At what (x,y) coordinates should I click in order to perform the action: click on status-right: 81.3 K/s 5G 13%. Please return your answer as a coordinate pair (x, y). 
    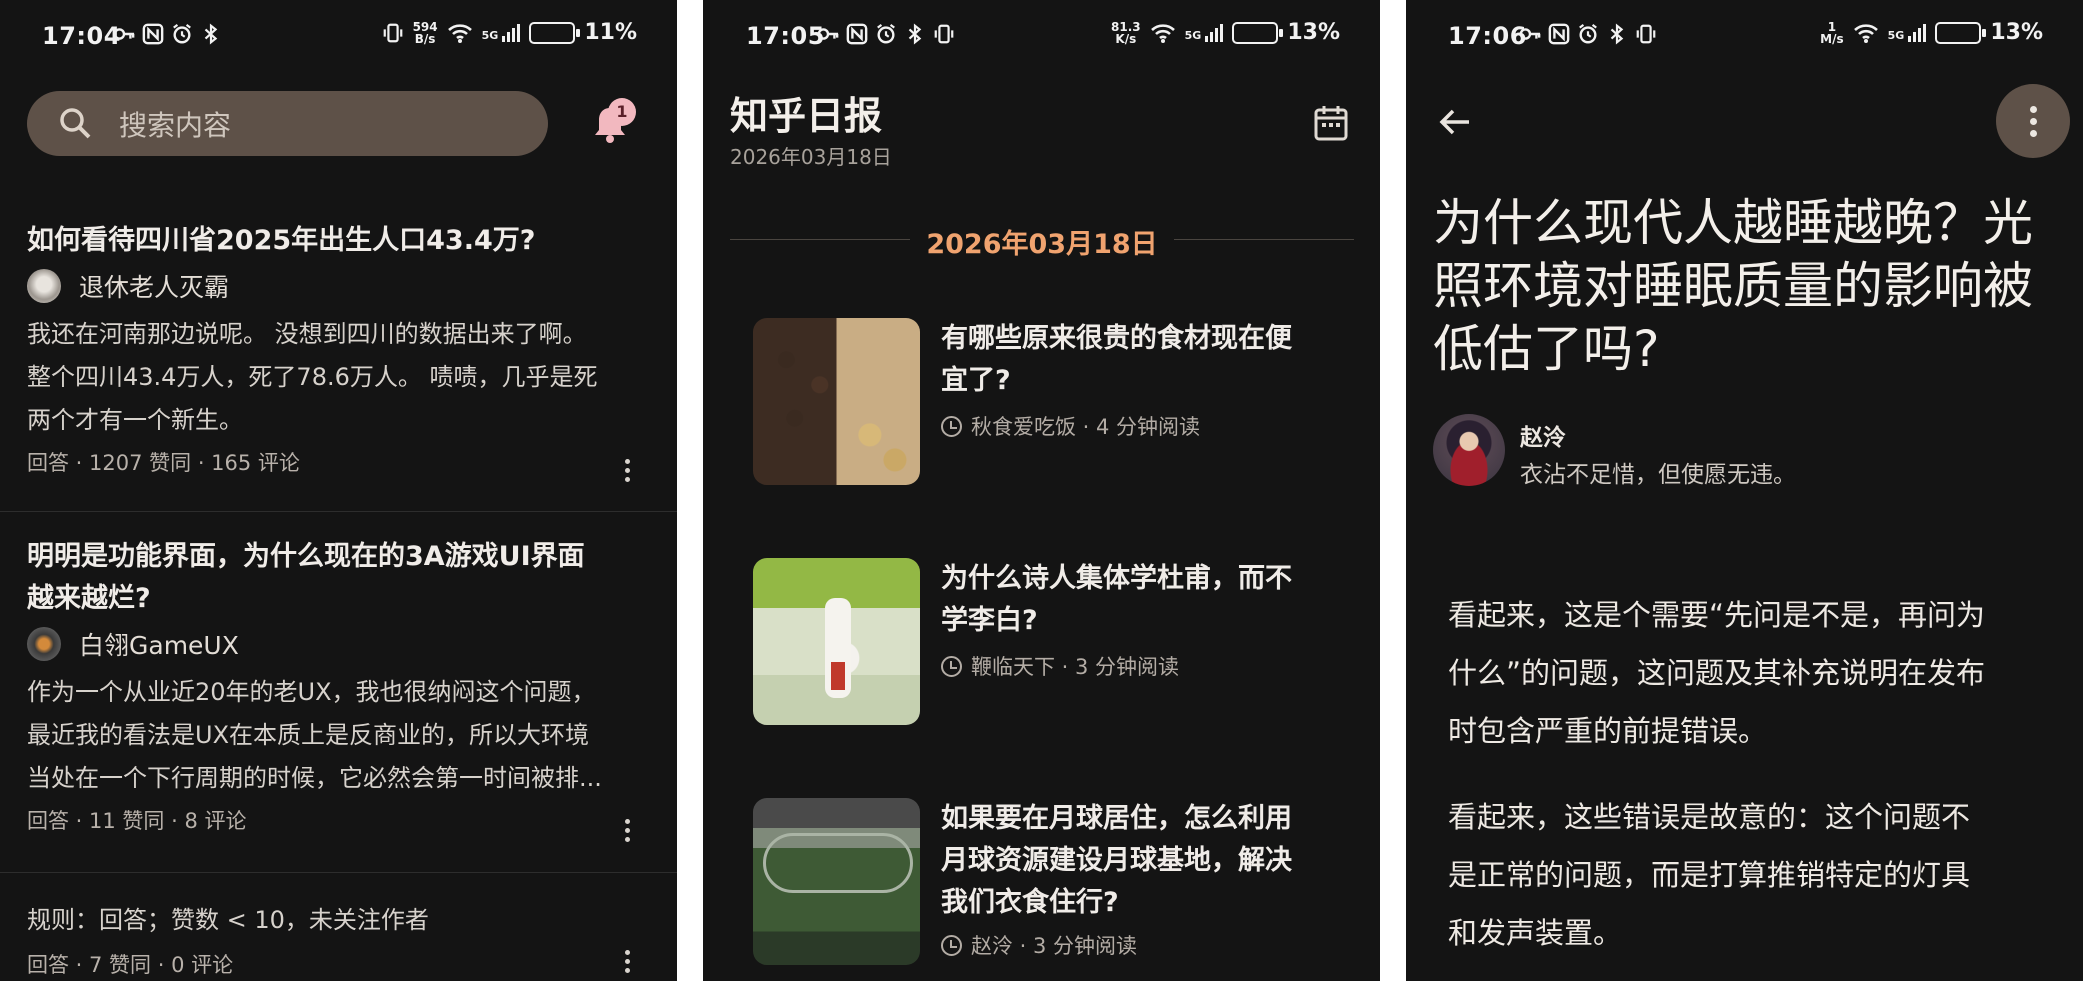
    Looking at the image, I should click on (1225, 32).